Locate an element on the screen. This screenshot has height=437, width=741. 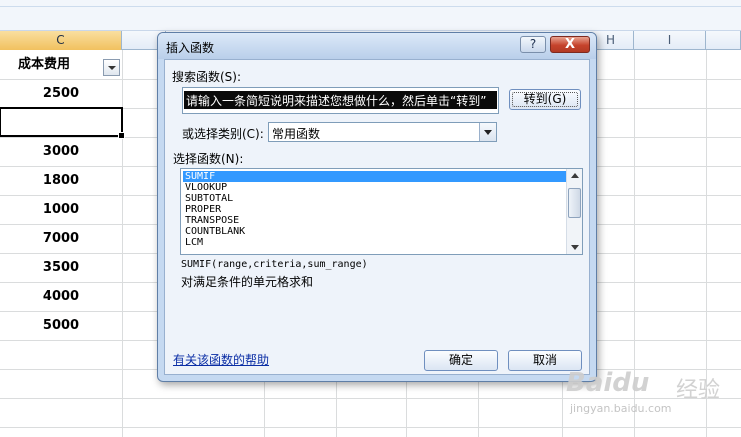
function-item-sumif: SUMIF is located at coordinates (375, 176).